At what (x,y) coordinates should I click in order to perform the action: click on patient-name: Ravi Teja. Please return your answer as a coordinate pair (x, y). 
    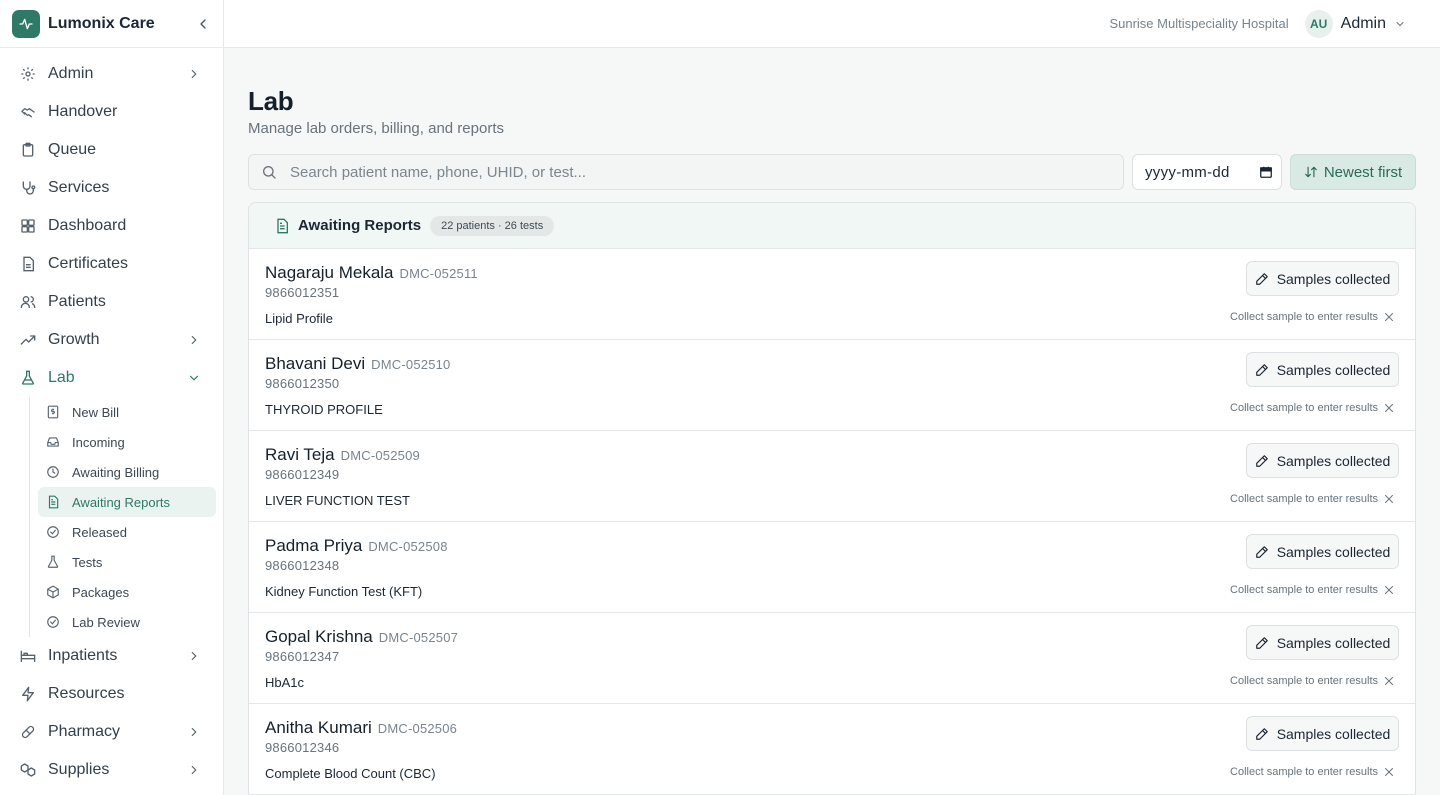
    Looking at the image, I should click on (300, 454).